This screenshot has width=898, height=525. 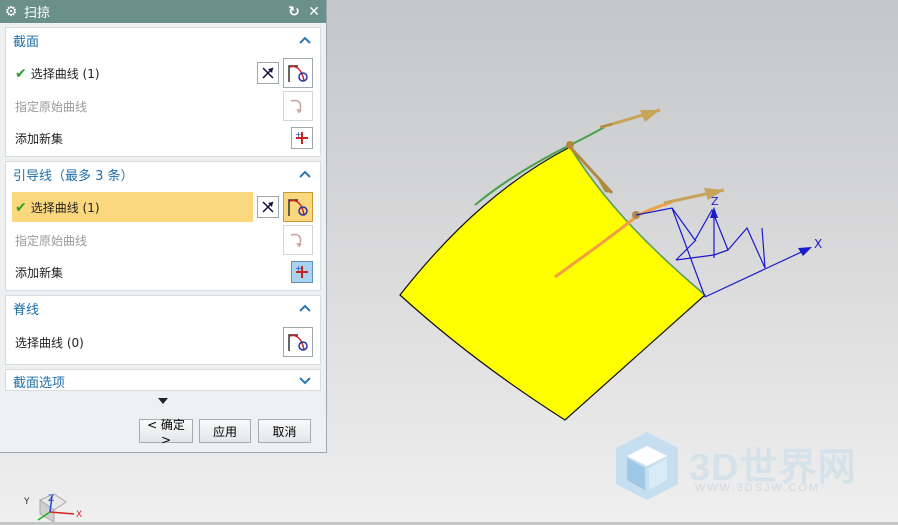 I want to click on section-group: 截面 ✔ 选择曲线 (1) 指定原始曲线 添加新集 +, so click(x=163, y=92).